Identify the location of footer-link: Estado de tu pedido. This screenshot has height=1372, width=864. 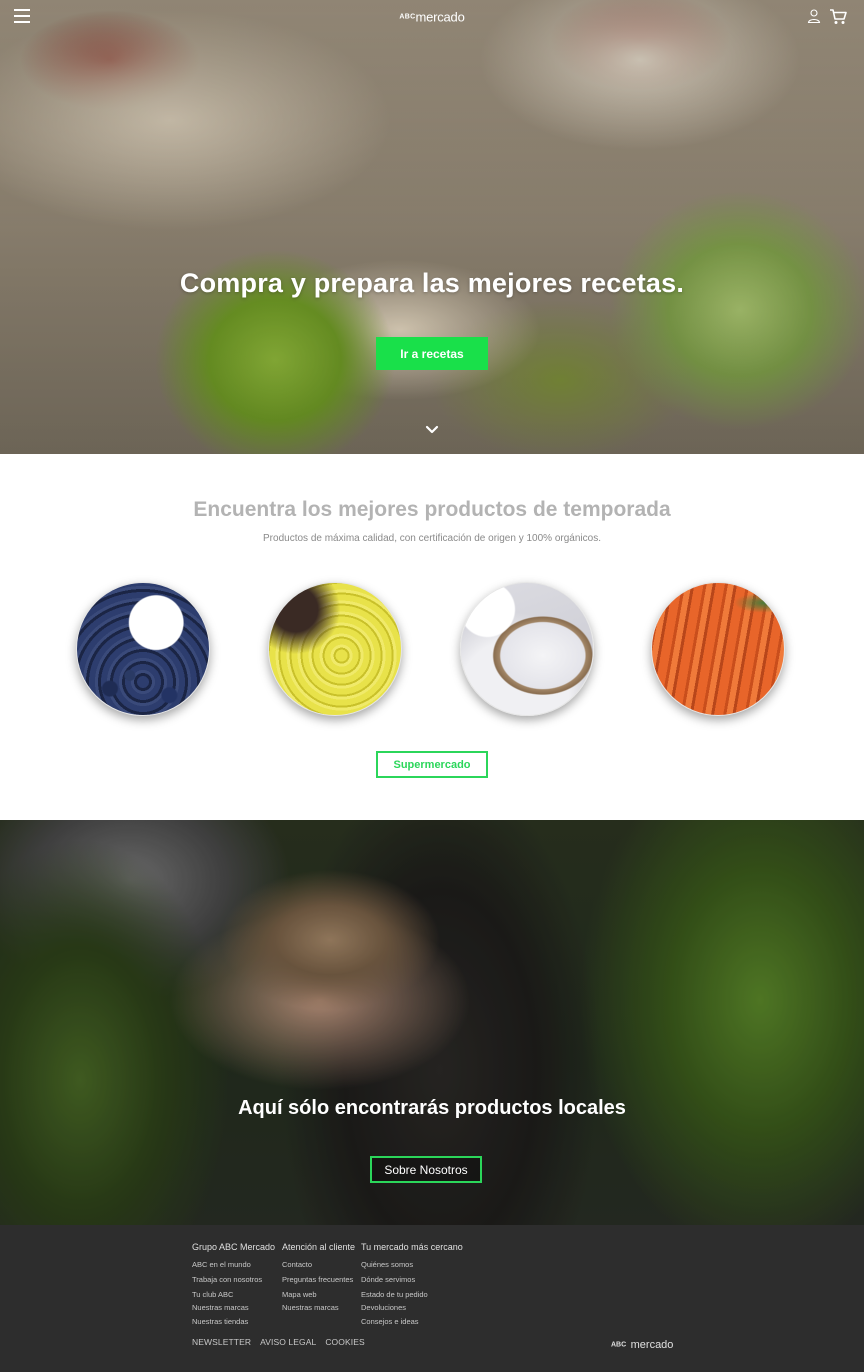
(412, 1294).